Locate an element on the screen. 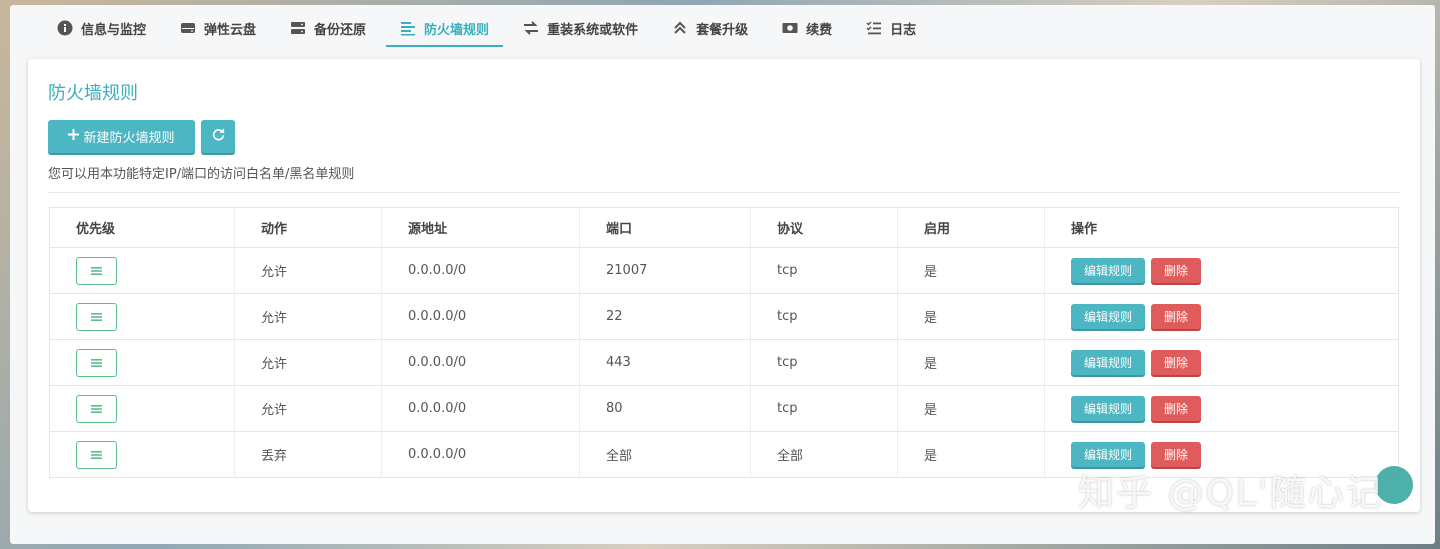 This screenshot has height=549, width=1440. header-priority: 优先级 is located at coordinates (142, 227).